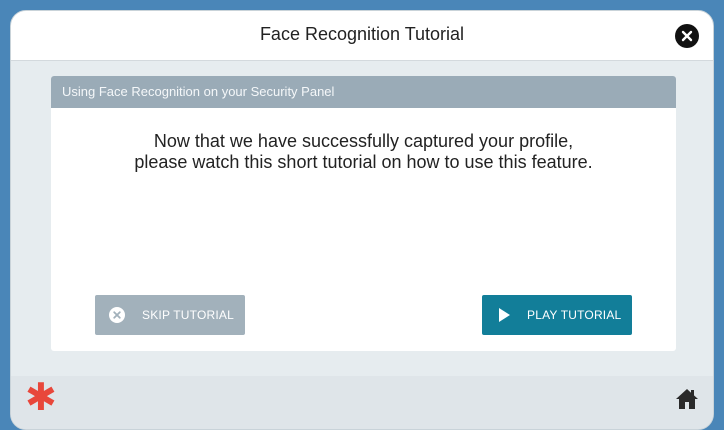 This screenshot has height=430, width=724. What do you see at coordinates (117, 316) in the screenshot?
I see `x-circle-icon` at bounding box center [117, 316].